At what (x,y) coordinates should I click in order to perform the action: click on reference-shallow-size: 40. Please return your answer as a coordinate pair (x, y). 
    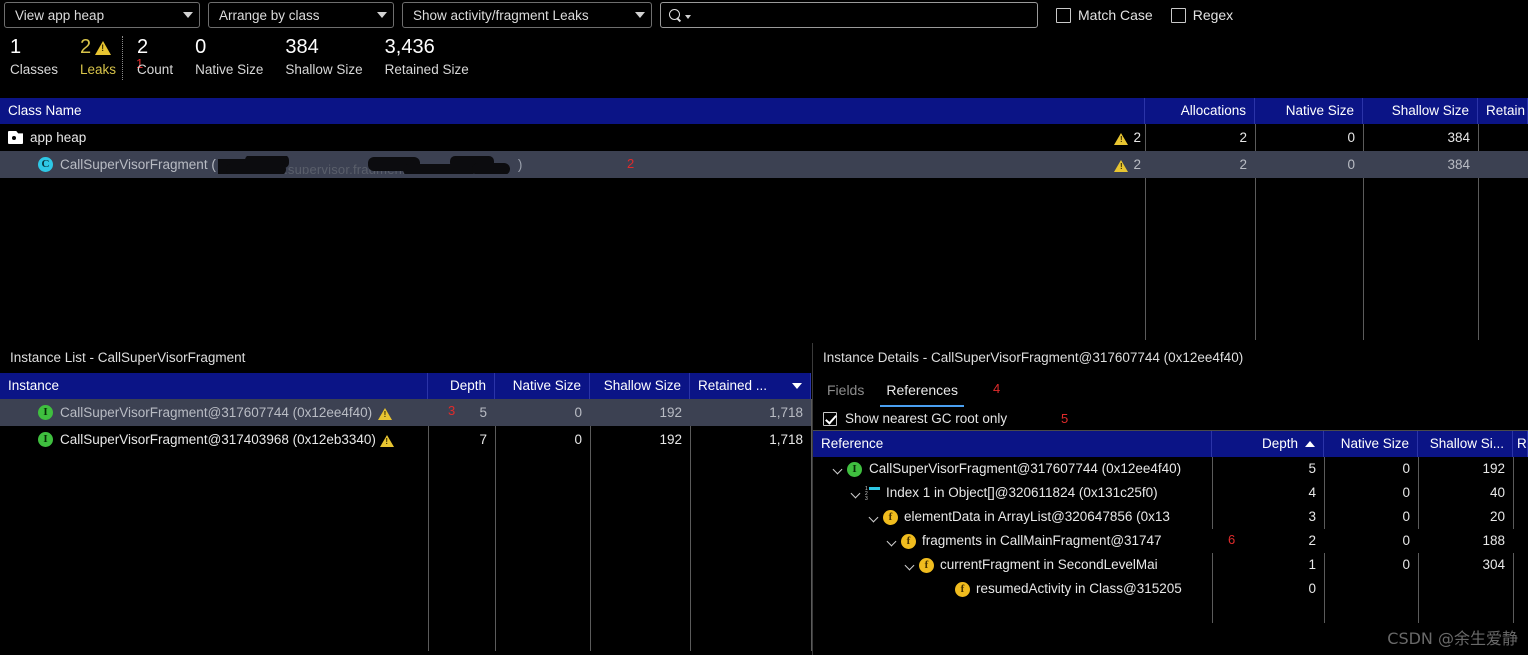
    Looking at the image, I should click on (1497, 492).